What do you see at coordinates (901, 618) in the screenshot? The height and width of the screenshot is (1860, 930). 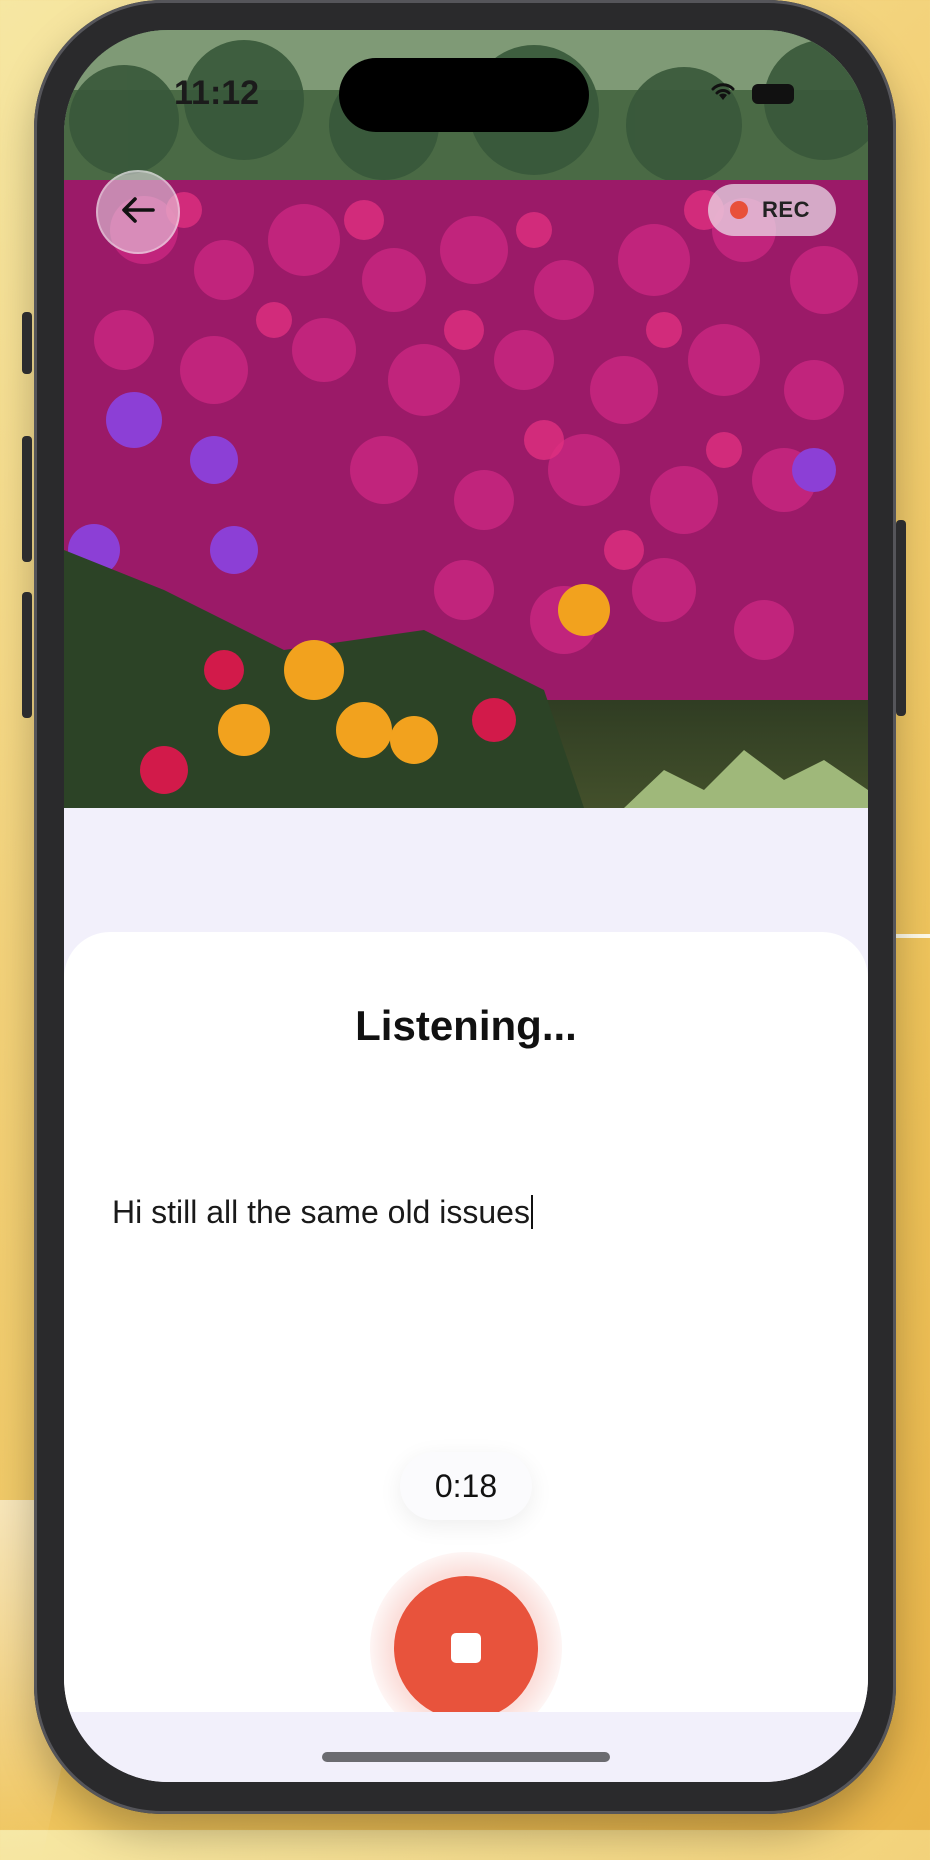 I see `power-button` at bounding box center [901, 618].